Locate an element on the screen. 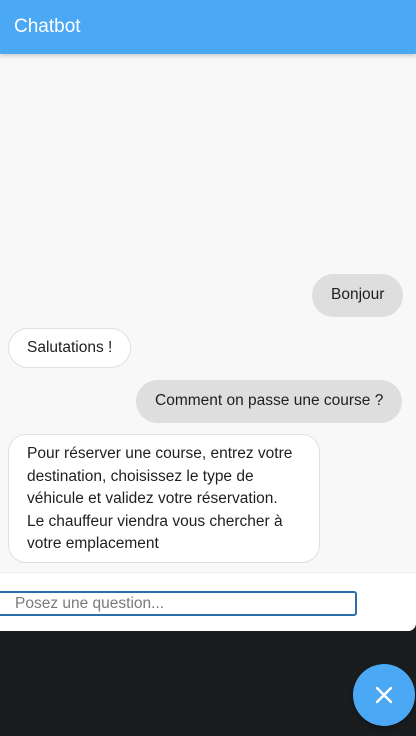  message-line: destination, choisissez le type de is located at coordinates (140, 476).